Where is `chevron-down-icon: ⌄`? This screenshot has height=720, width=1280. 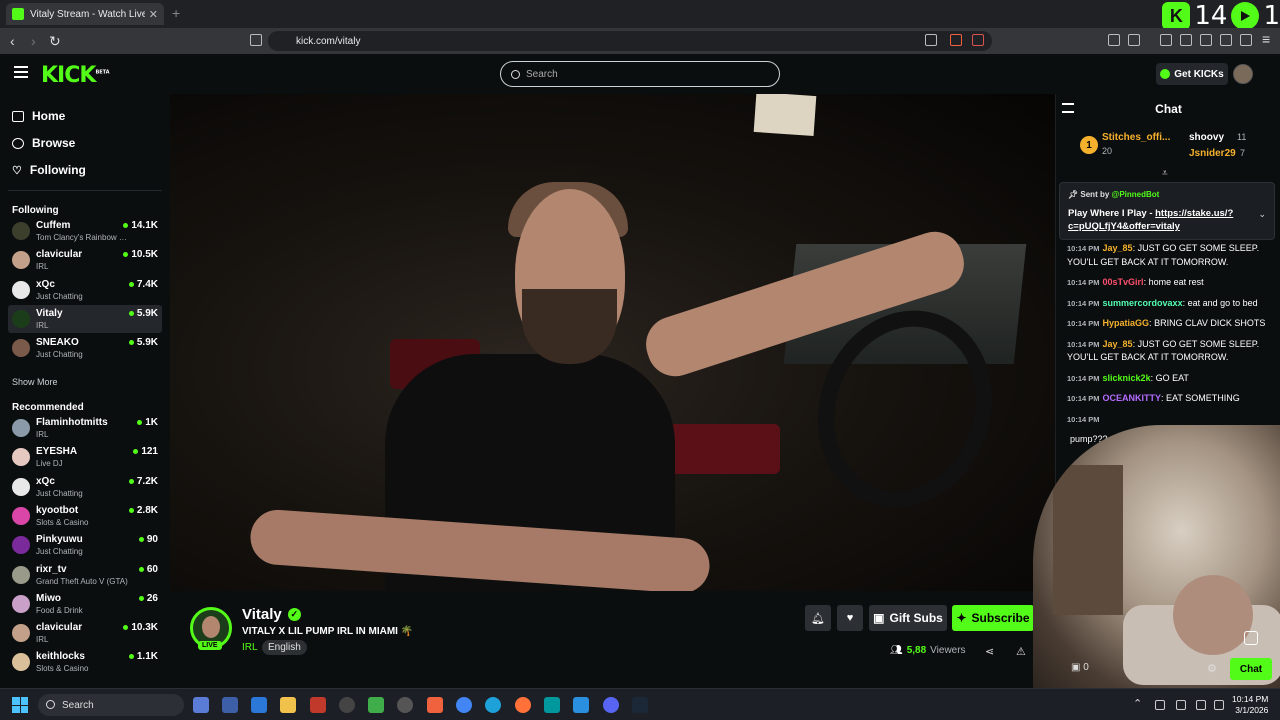 chevron-down-icon: ⌄ is located at coordinates (1262, 214).